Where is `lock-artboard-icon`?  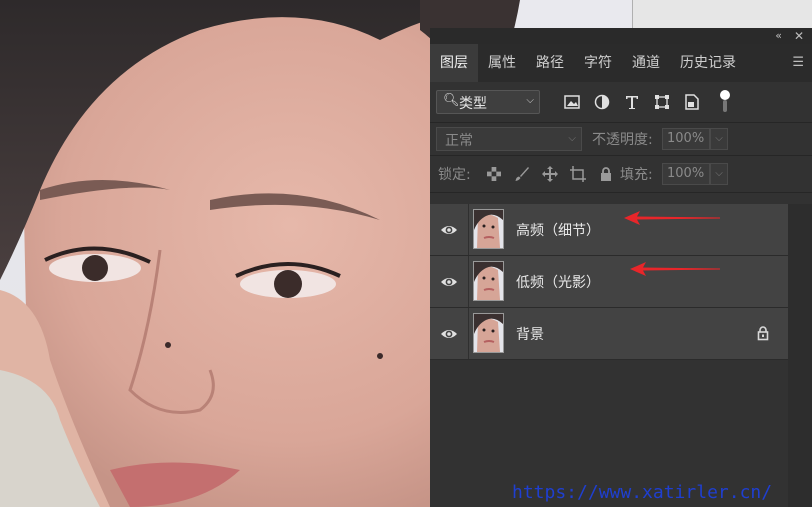
lock-artboard-icon is located at coordinates (578, 174).